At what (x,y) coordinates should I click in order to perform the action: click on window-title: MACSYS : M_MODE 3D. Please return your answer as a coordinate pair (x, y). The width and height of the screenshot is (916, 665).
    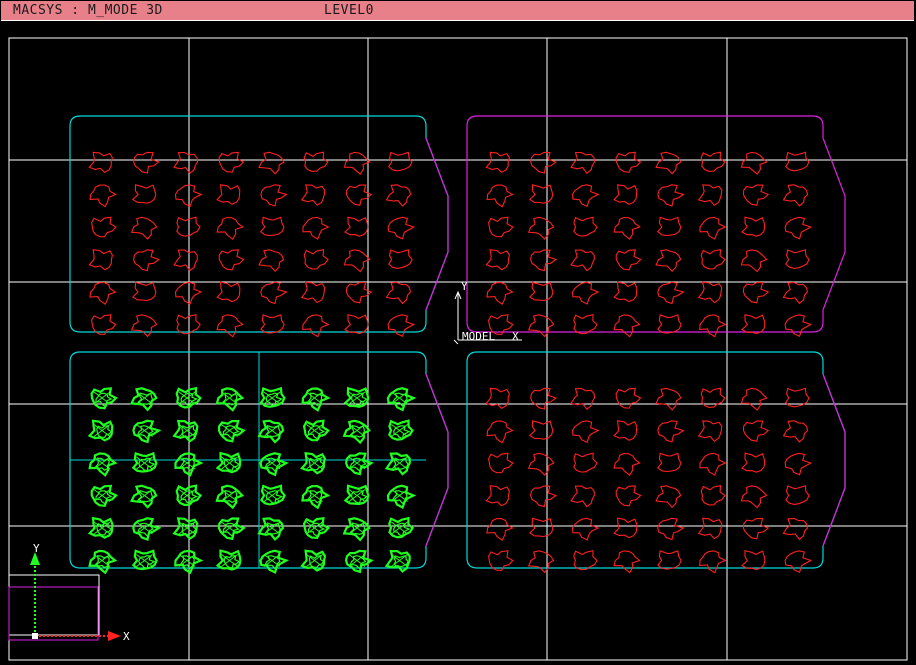
    Looking at the image, I should click on (88, 10).